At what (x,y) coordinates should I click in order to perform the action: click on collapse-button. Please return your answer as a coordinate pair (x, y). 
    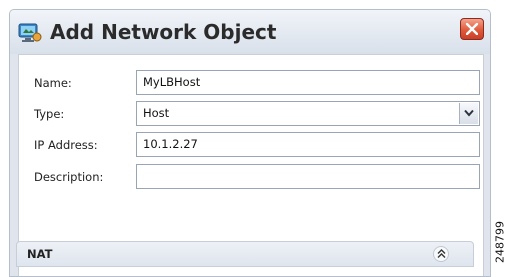
    Looking at the image, I should click on (441, 254).